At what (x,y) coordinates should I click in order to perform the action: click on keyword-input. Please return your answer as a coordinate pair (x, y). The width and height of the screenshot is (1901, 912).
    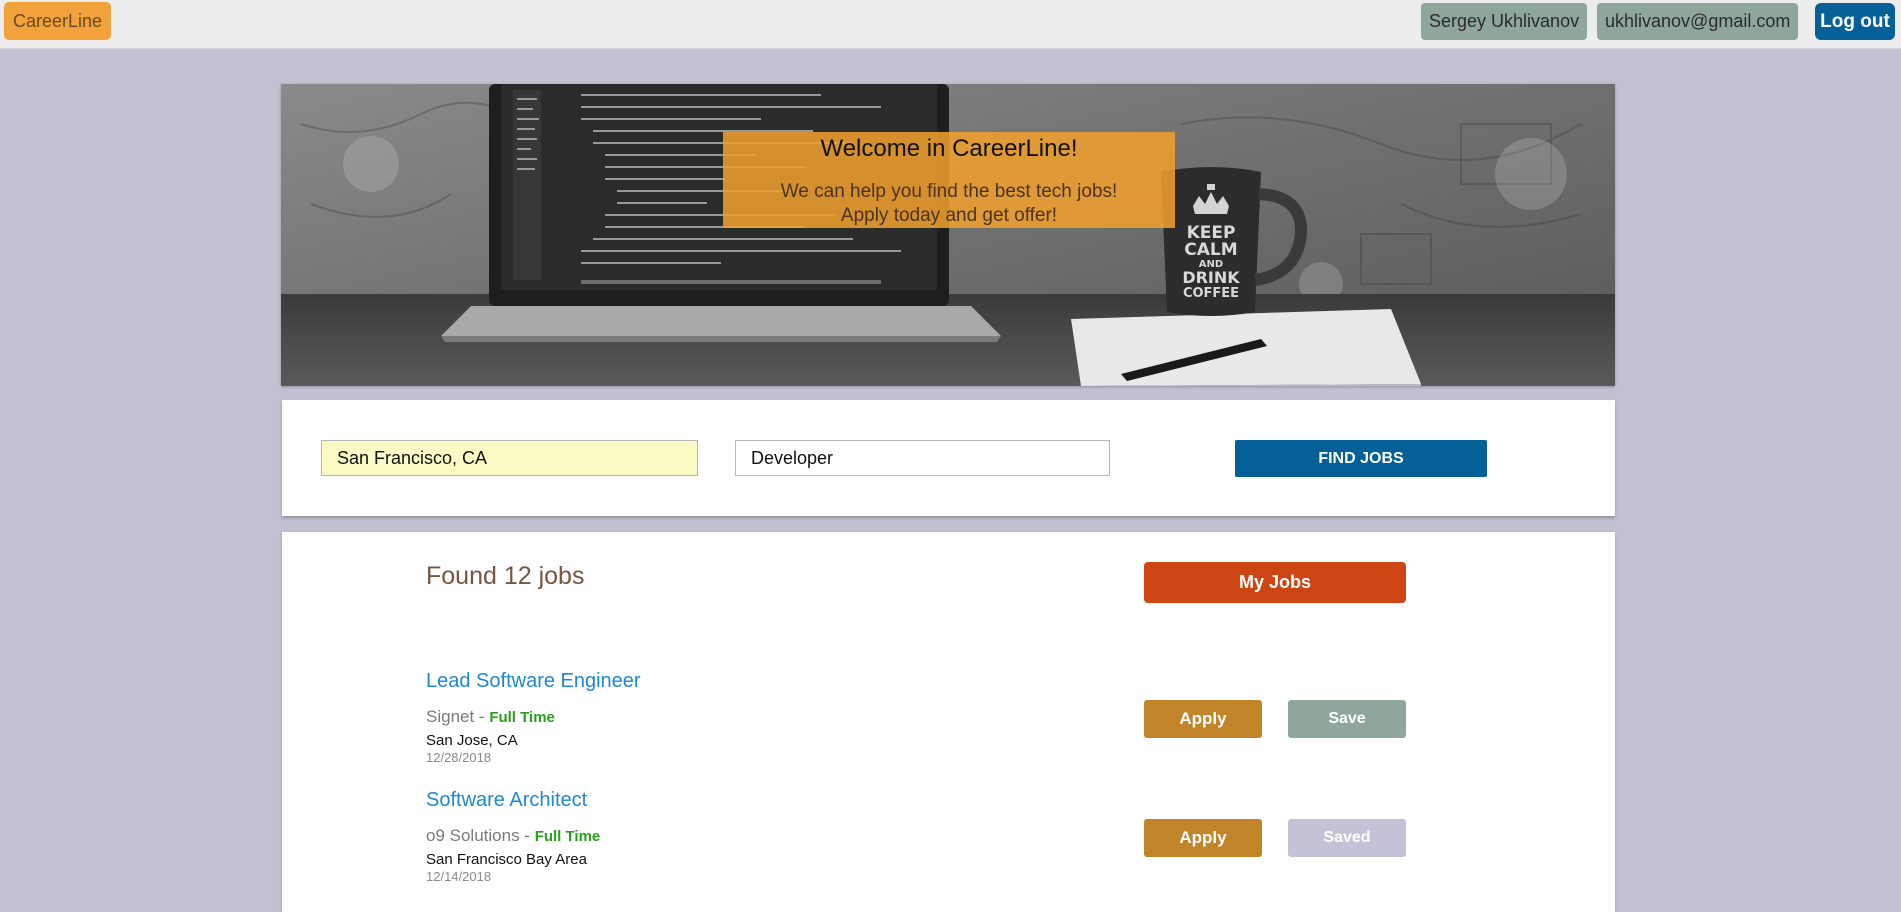
    Looking at the image, I should click on (922, 458).